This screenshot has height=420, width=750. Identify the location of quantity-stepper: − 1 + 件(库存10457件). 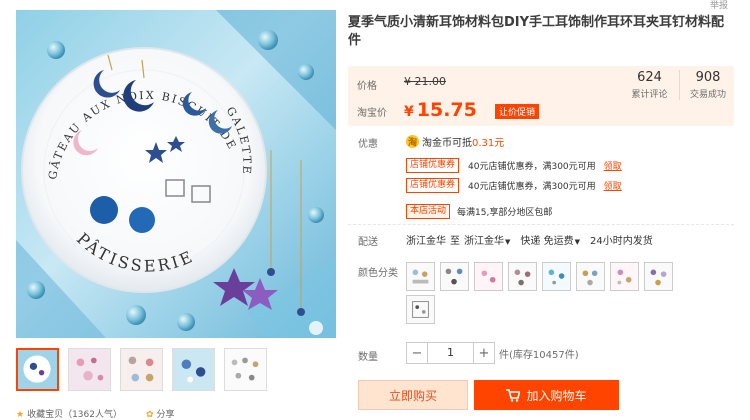
(492, 353).